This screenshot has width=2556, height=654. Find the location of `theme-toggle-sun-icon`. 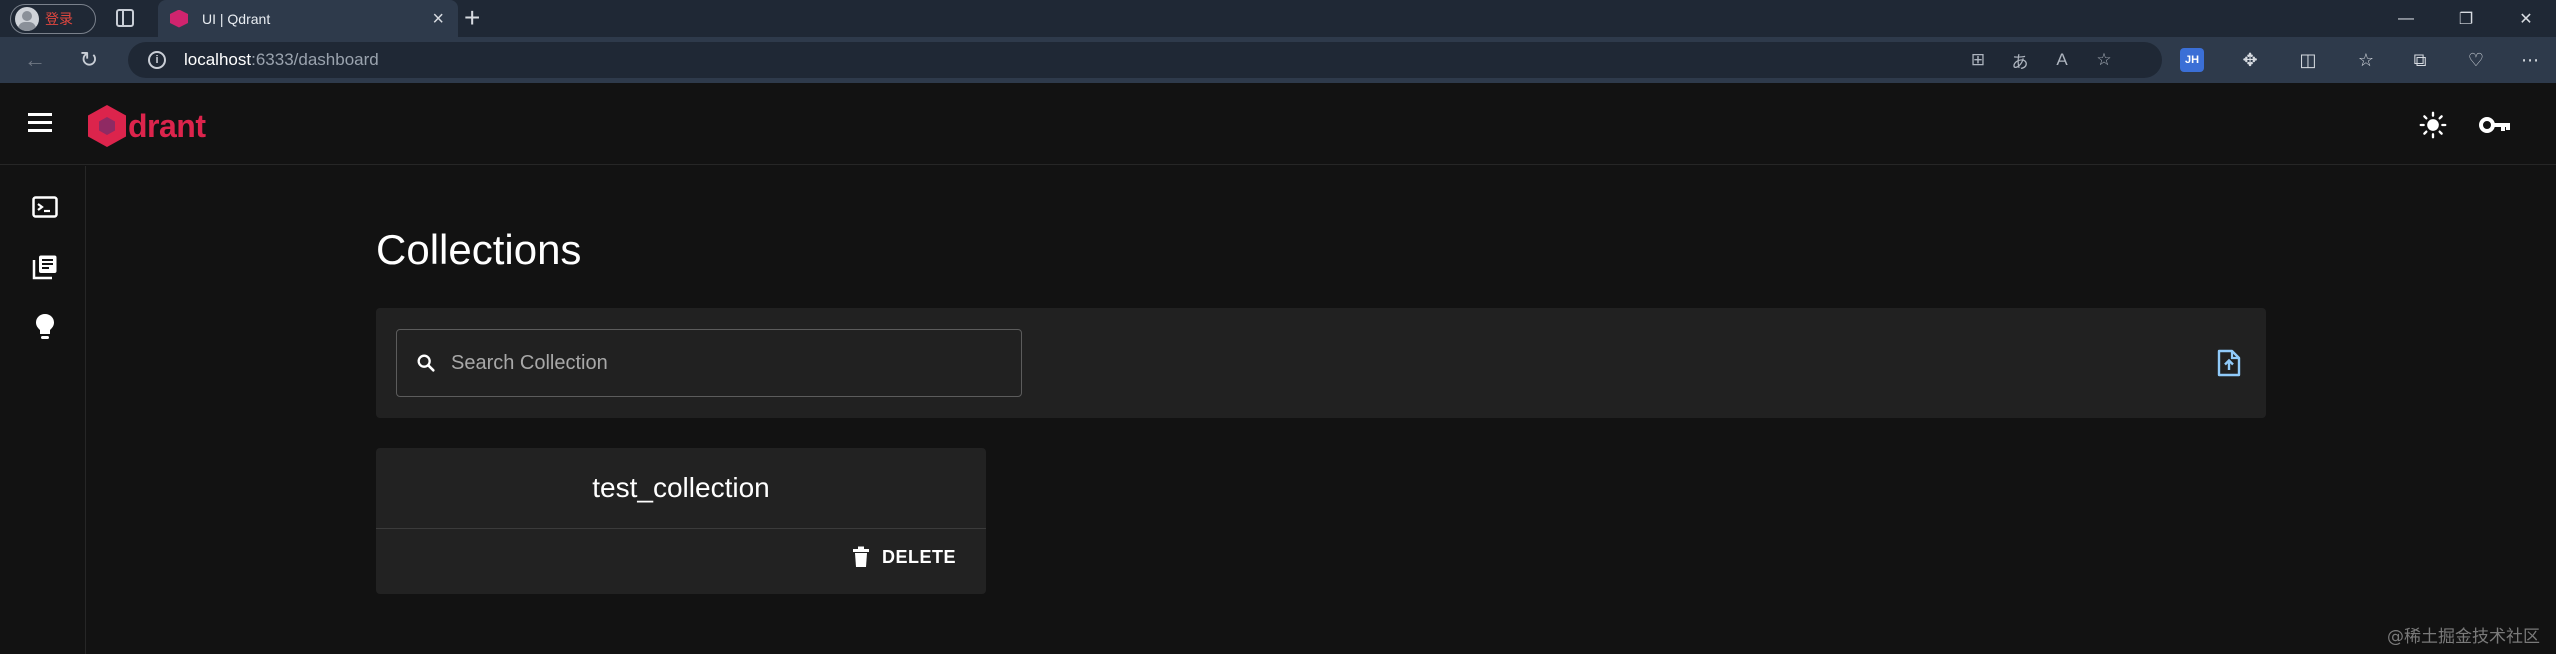

theme-toggle-sun-icon is located at coordinates (2433, 125).